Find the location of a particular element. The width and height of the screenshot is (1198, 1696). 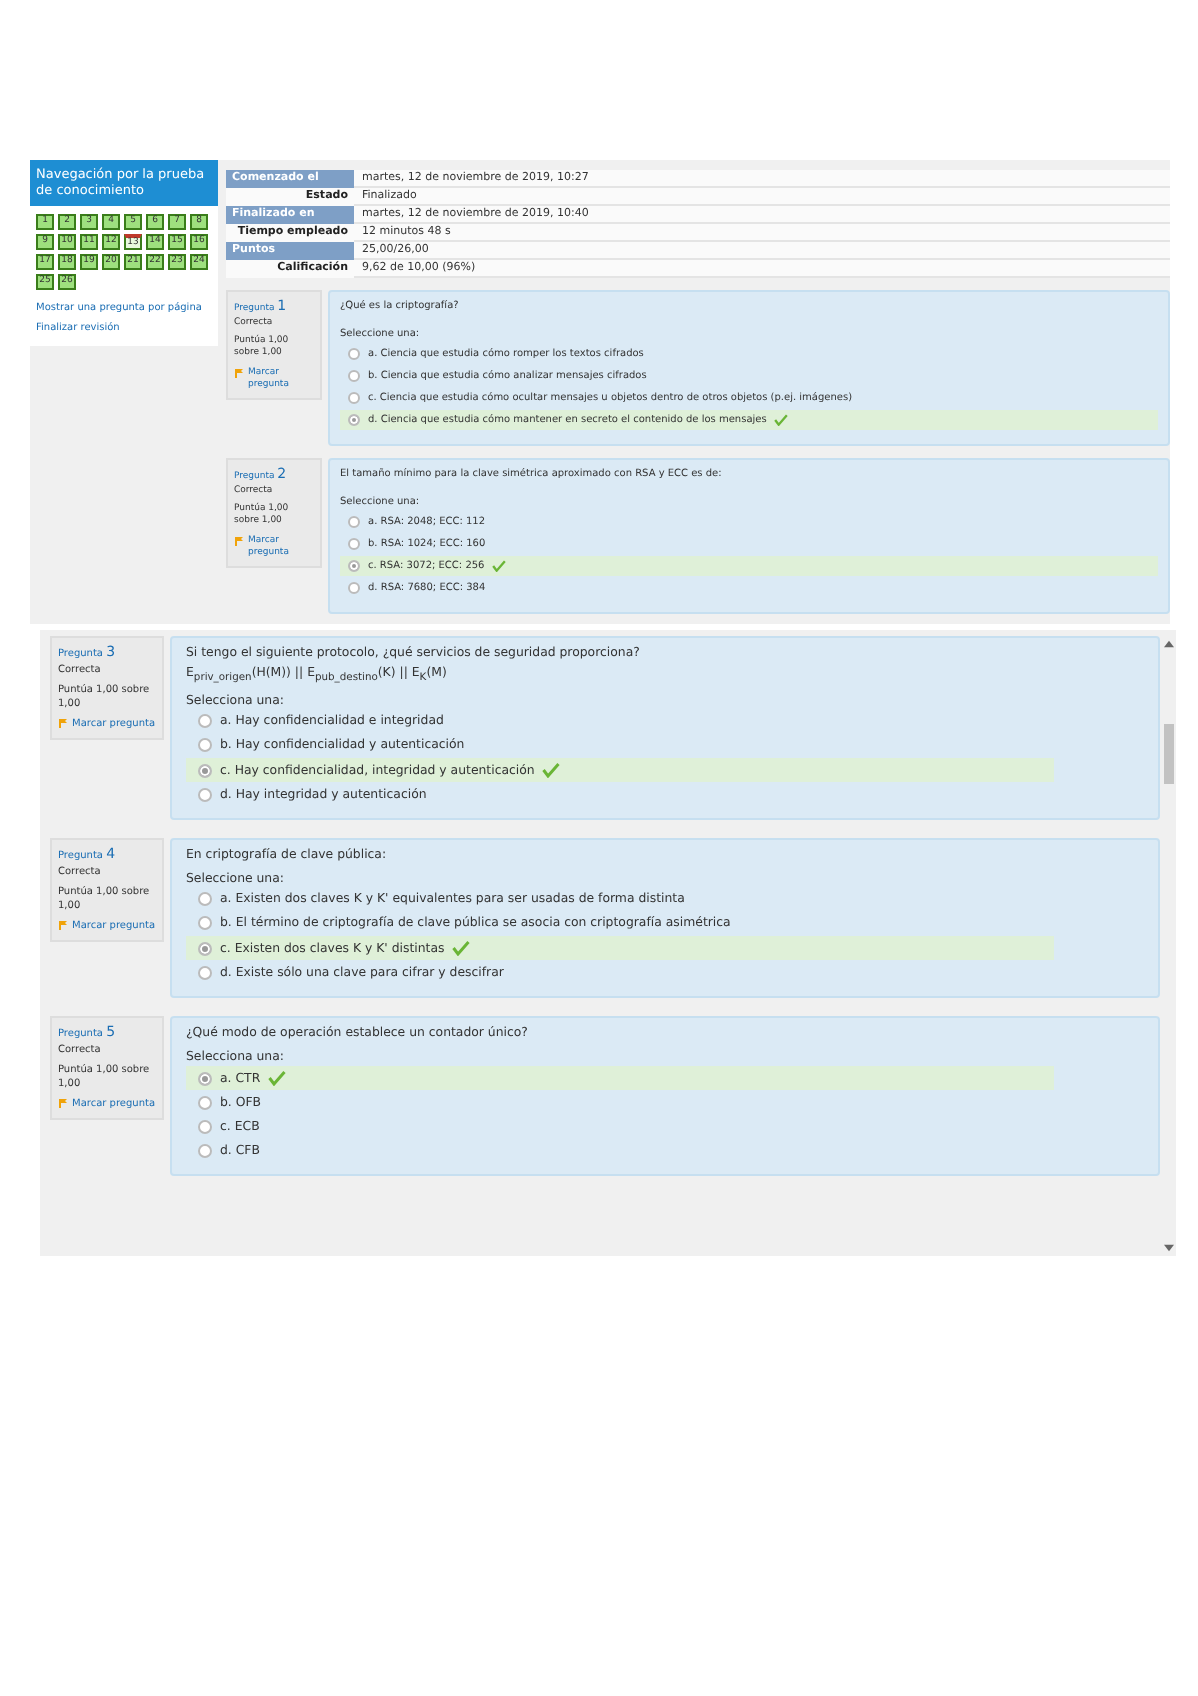

scroll-up-icon is located at coordinates (1168, 644).